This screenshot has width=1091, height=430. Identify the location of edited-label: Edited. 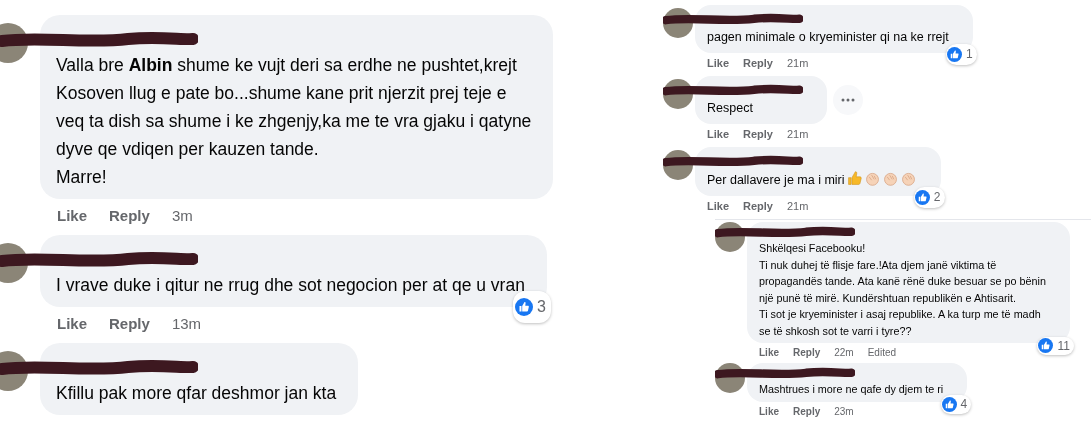
(882, 353).